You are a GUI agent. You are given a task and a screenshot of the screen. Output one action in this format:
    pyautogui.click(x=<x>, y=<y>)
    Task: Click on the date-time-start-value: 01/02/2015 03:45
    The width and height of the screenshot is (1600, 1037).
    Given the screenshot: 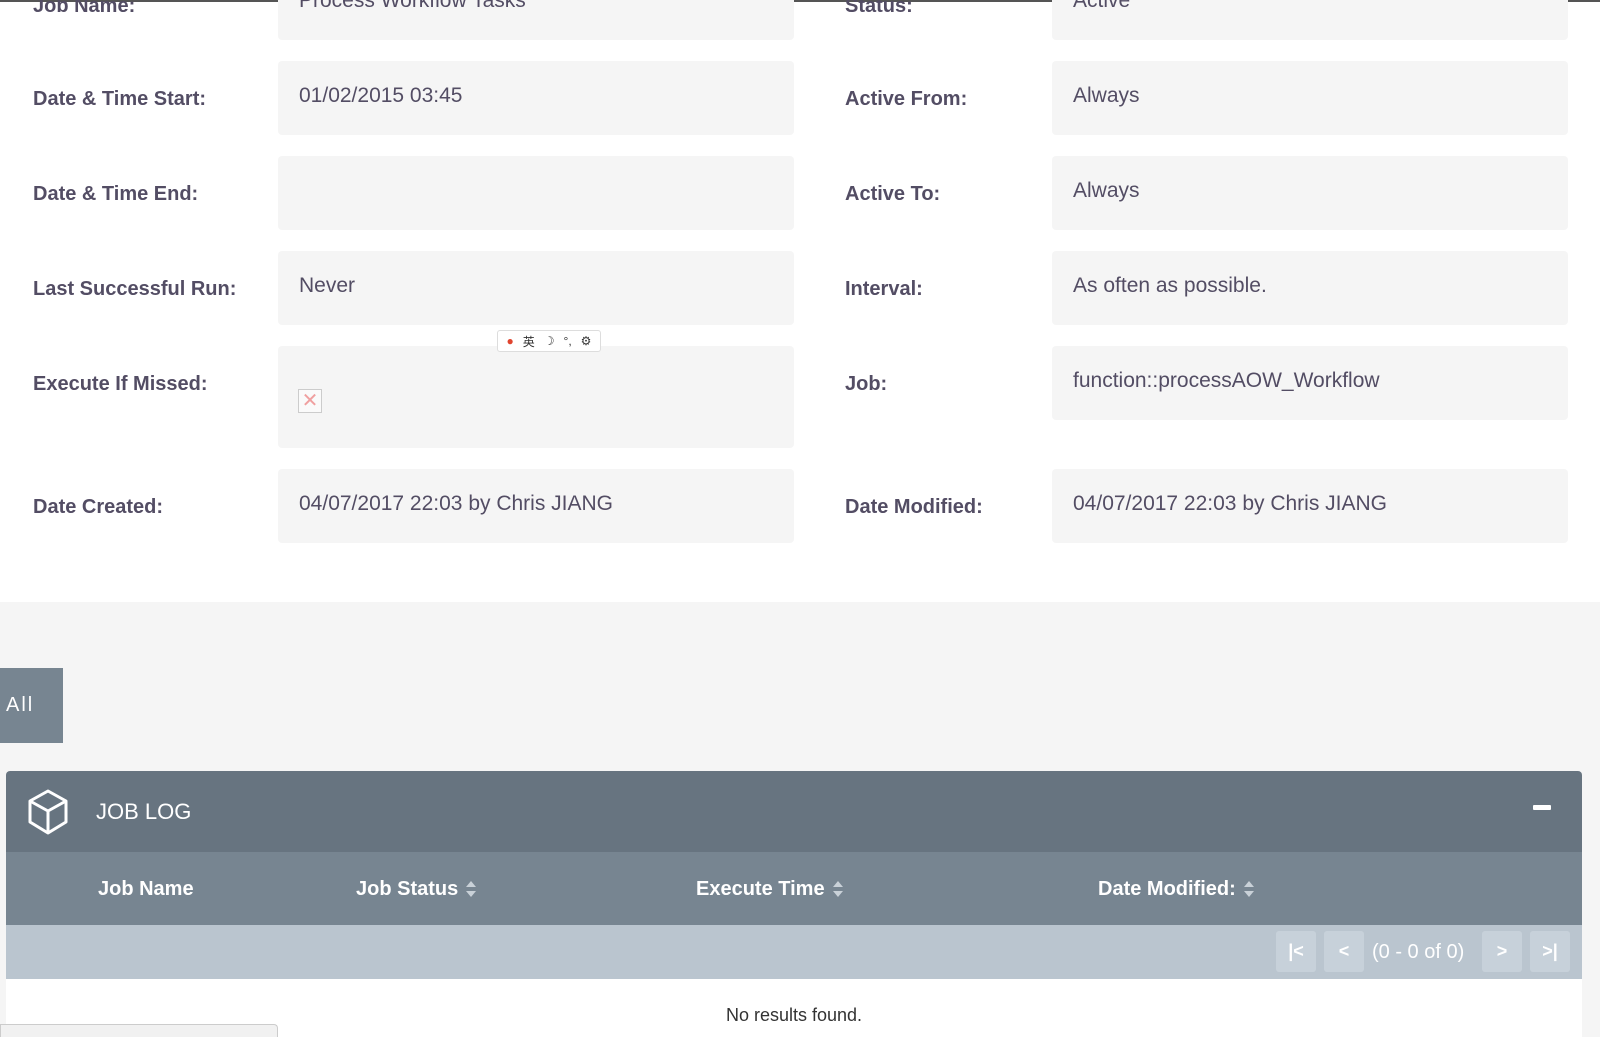 What is the action you would take?
    pyautogui.click(x=536, y=98)
    